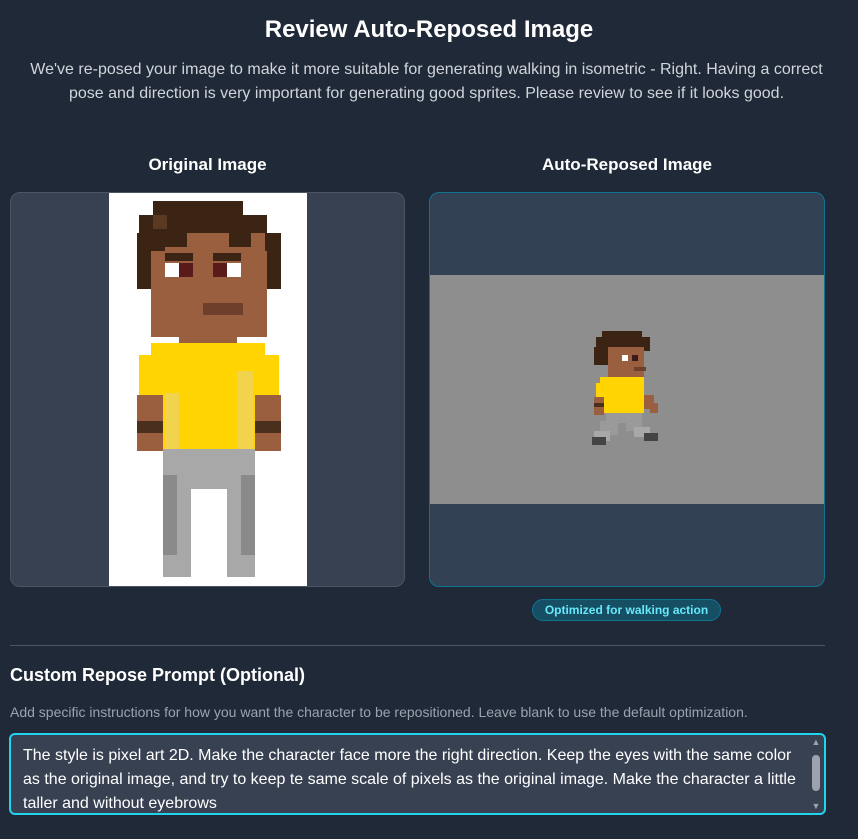 The image size is (858, 839). Describe the element at coordinates (207, 164) in the screenshot. I see `original-image-label: Original Image` at that location.